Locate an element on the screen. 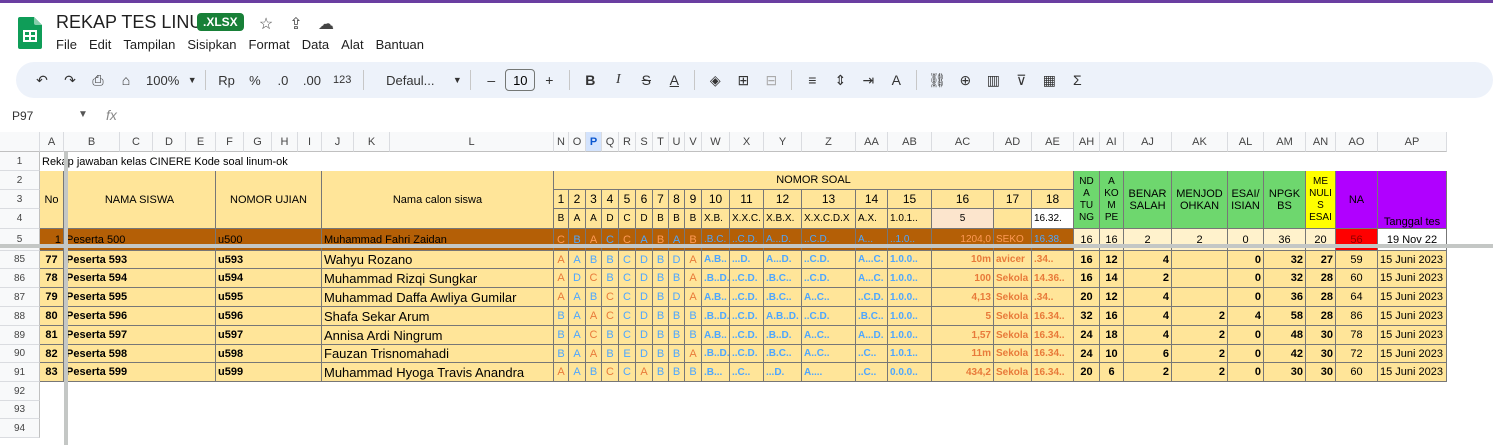  question-number: 16 is located at coordinates (963, 199).